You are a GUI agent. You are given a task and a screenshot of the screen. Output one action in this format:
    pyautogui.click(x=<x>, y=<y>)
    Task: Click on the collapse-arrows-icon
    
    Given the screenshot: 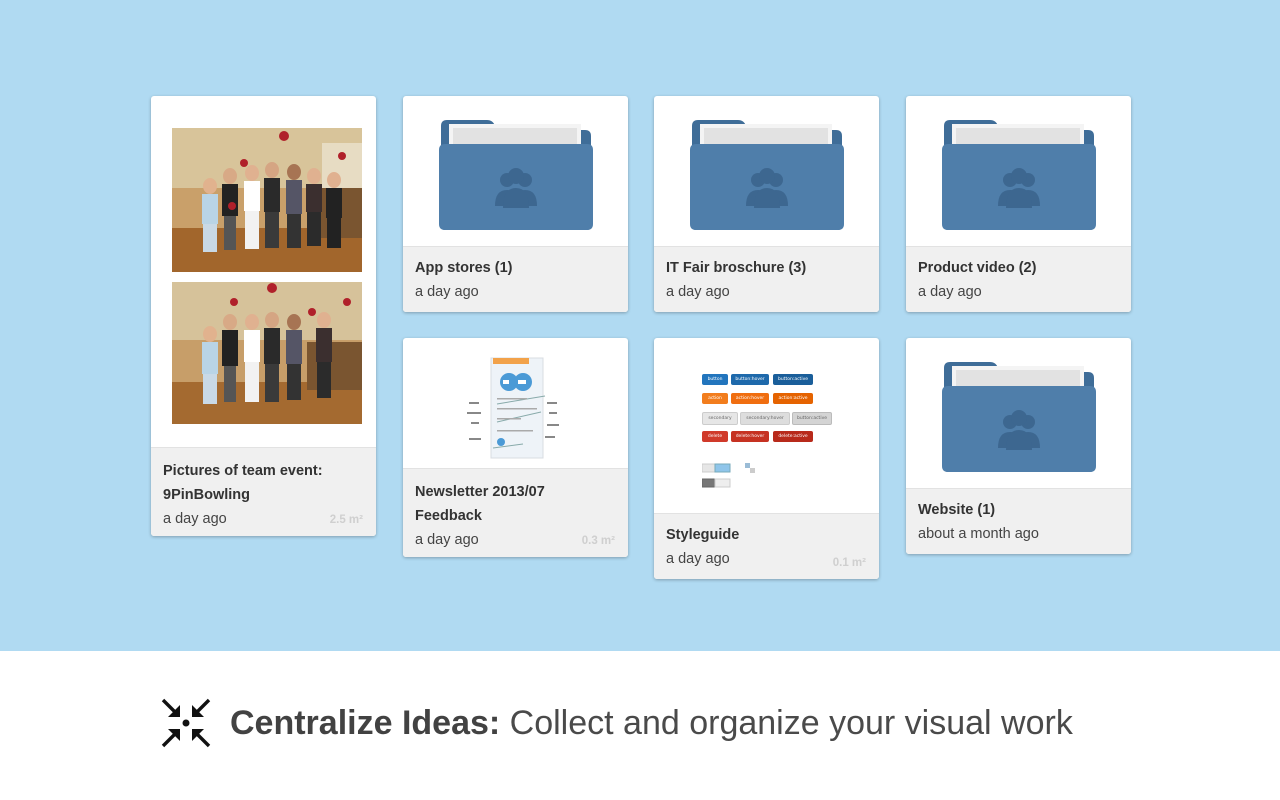 What is the action you would take?
    pyautogui.click(x=186, y=723)
    